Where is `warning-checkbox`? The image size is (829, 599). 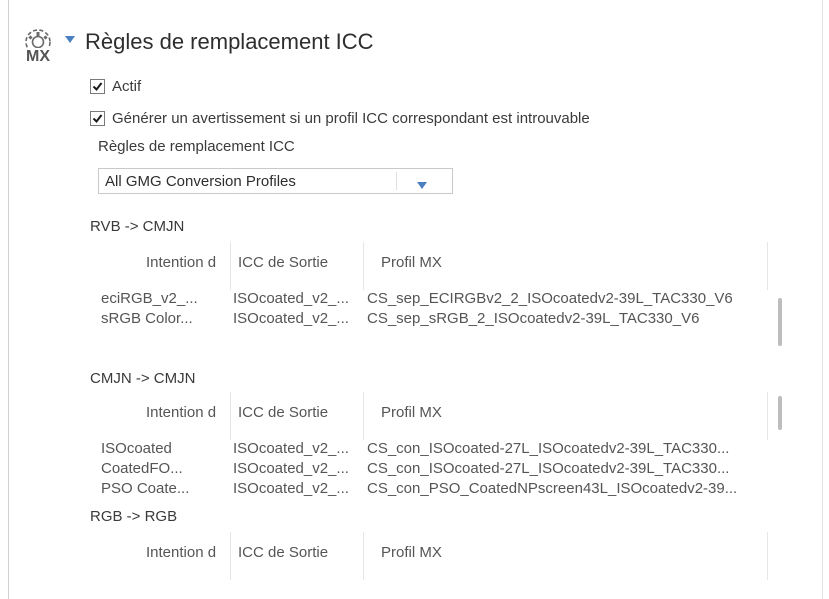
warning-checkbox is located at coordinates (97, 118).